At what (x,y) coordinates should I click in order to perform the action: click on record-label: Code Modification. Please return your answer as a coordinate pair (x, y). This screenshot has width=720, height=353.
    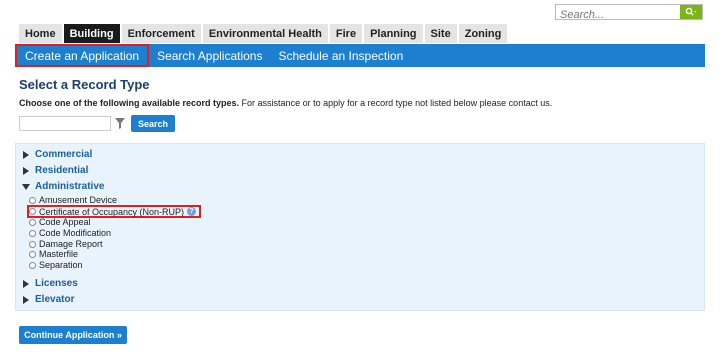
    Looking at the image, I should click on (75, 233).